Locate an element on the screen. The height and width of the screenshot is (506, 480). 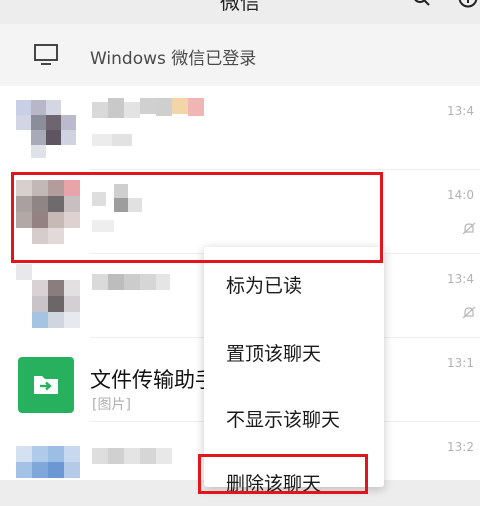
menu-item-mark-read: 标为已读 is located at coordinates (264, 284).